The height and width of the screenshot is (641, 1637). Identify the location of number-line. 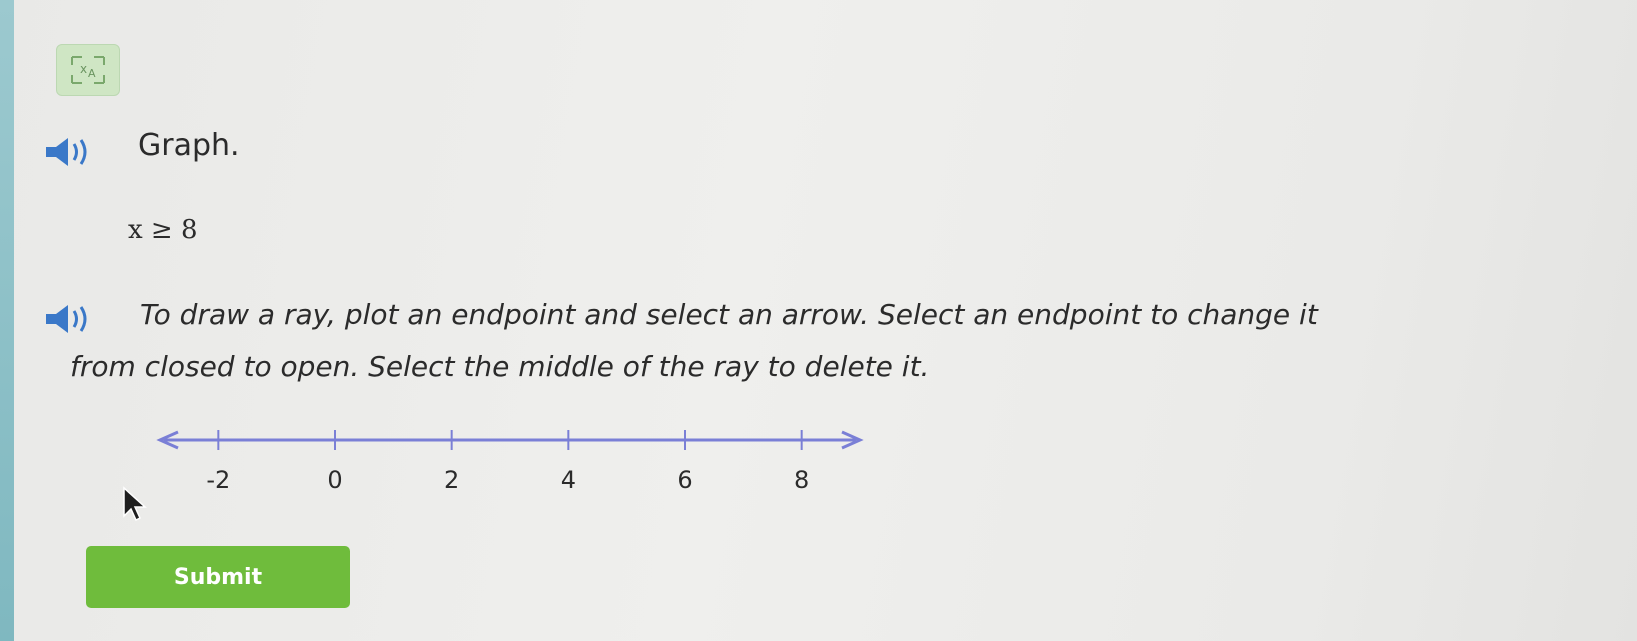
(510, 440).